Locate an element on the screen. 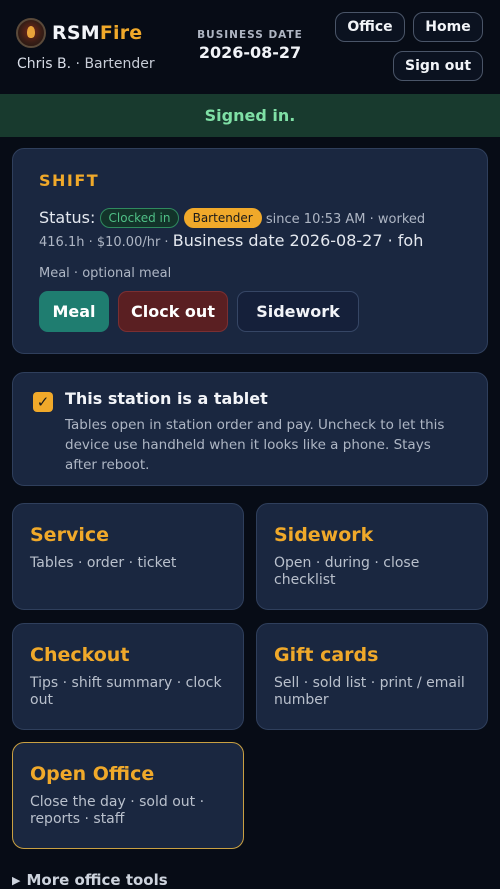 This screenshot has height=889, width=500. tablet-title: This station is a tablet is located at coordinates (166, 398).